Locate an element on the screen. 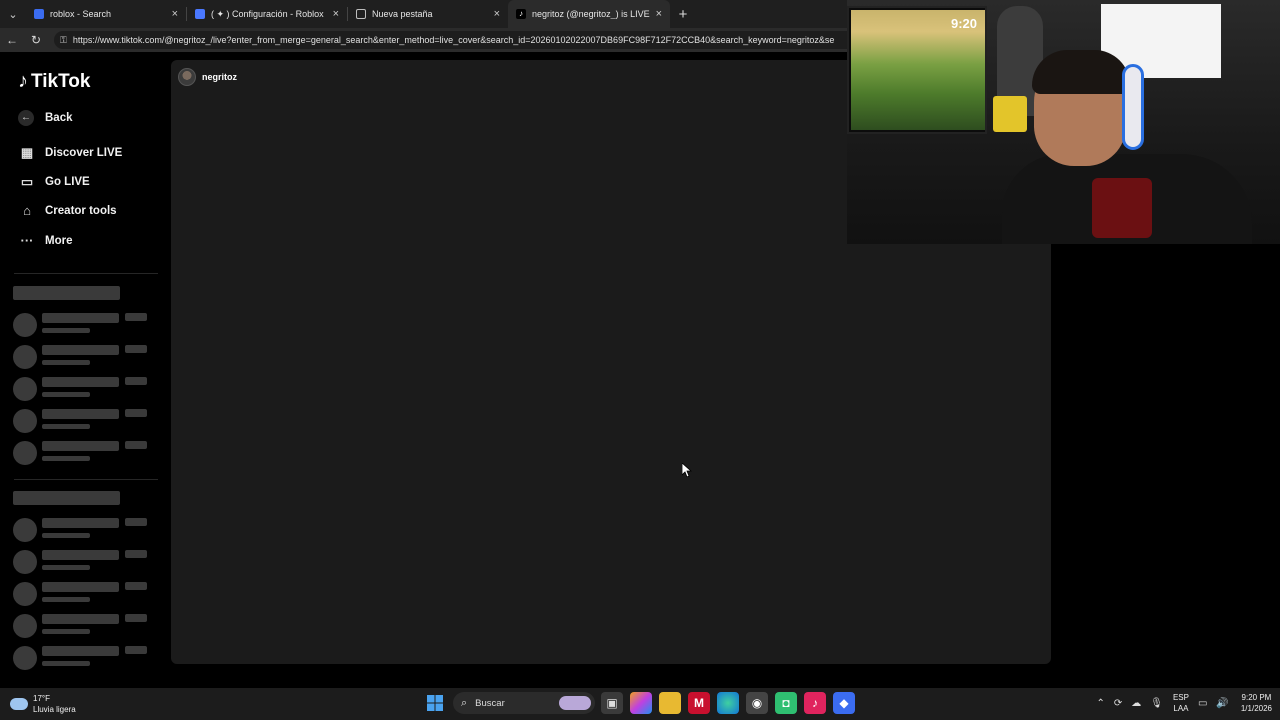  language-indicator: ESP LAA is located at coordinates (1181, 703).